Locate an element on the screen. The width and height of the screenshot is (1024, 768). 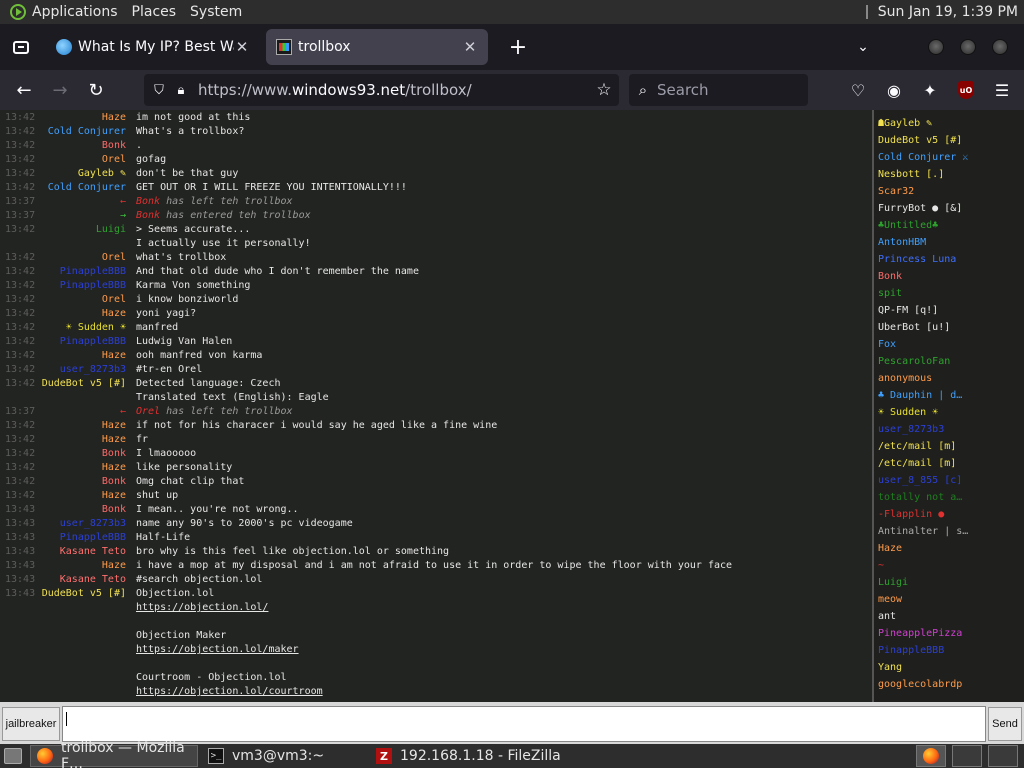
show-desktop-icon is located at coordinates (13, 756).